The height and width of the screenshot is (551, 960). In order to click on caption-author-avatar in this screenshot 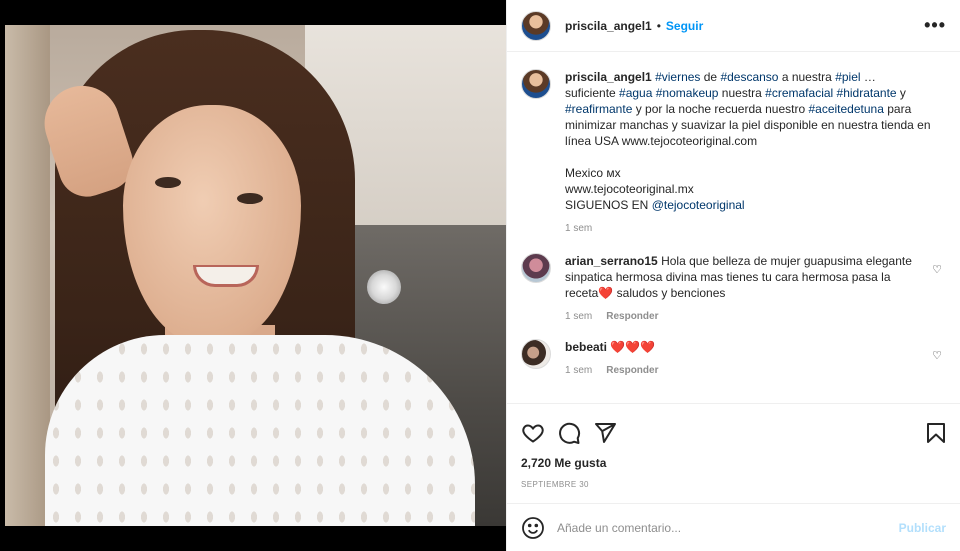, I will do `click(536, 84)`.